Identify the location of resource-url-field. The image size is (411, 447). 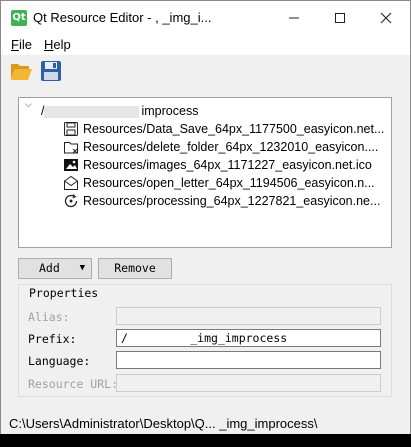
(248, 383).